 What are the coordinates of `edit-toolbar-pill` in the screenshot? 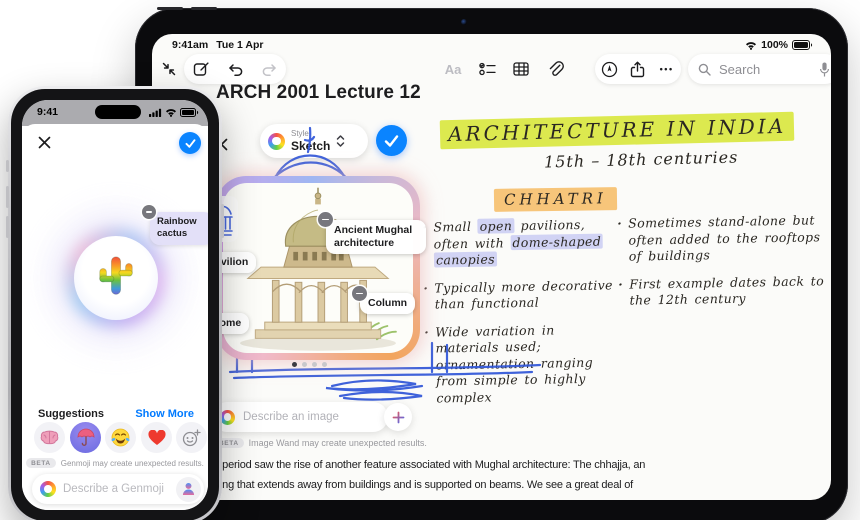 It's located at (235, 69).